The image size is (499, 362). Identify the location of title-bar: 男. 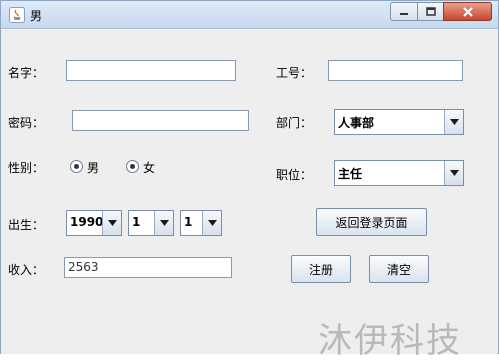
(249, 15).